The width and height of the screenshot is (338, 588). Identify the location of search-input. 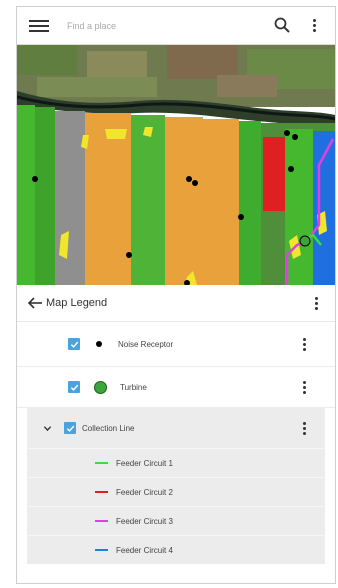
(157, 25).